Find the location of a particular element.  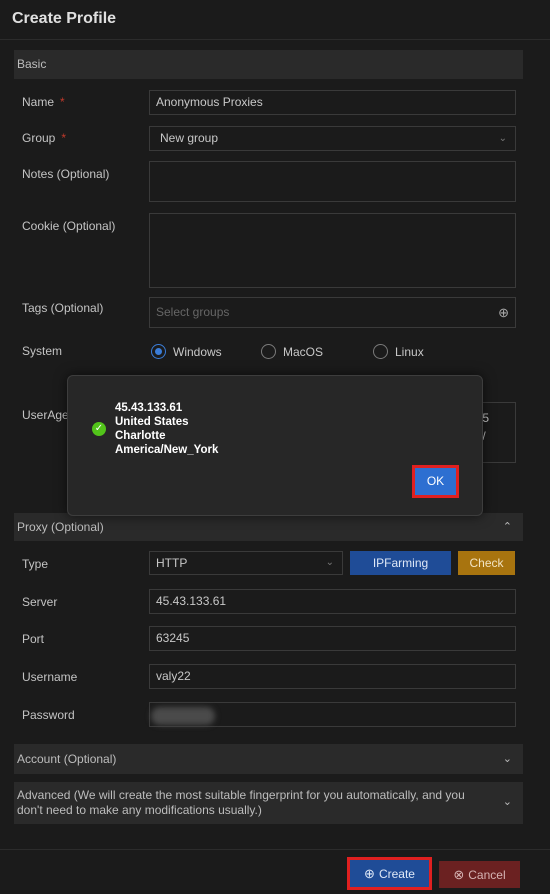

cancel-button: ⊗ Cancel is located at coordinates (479, 874).